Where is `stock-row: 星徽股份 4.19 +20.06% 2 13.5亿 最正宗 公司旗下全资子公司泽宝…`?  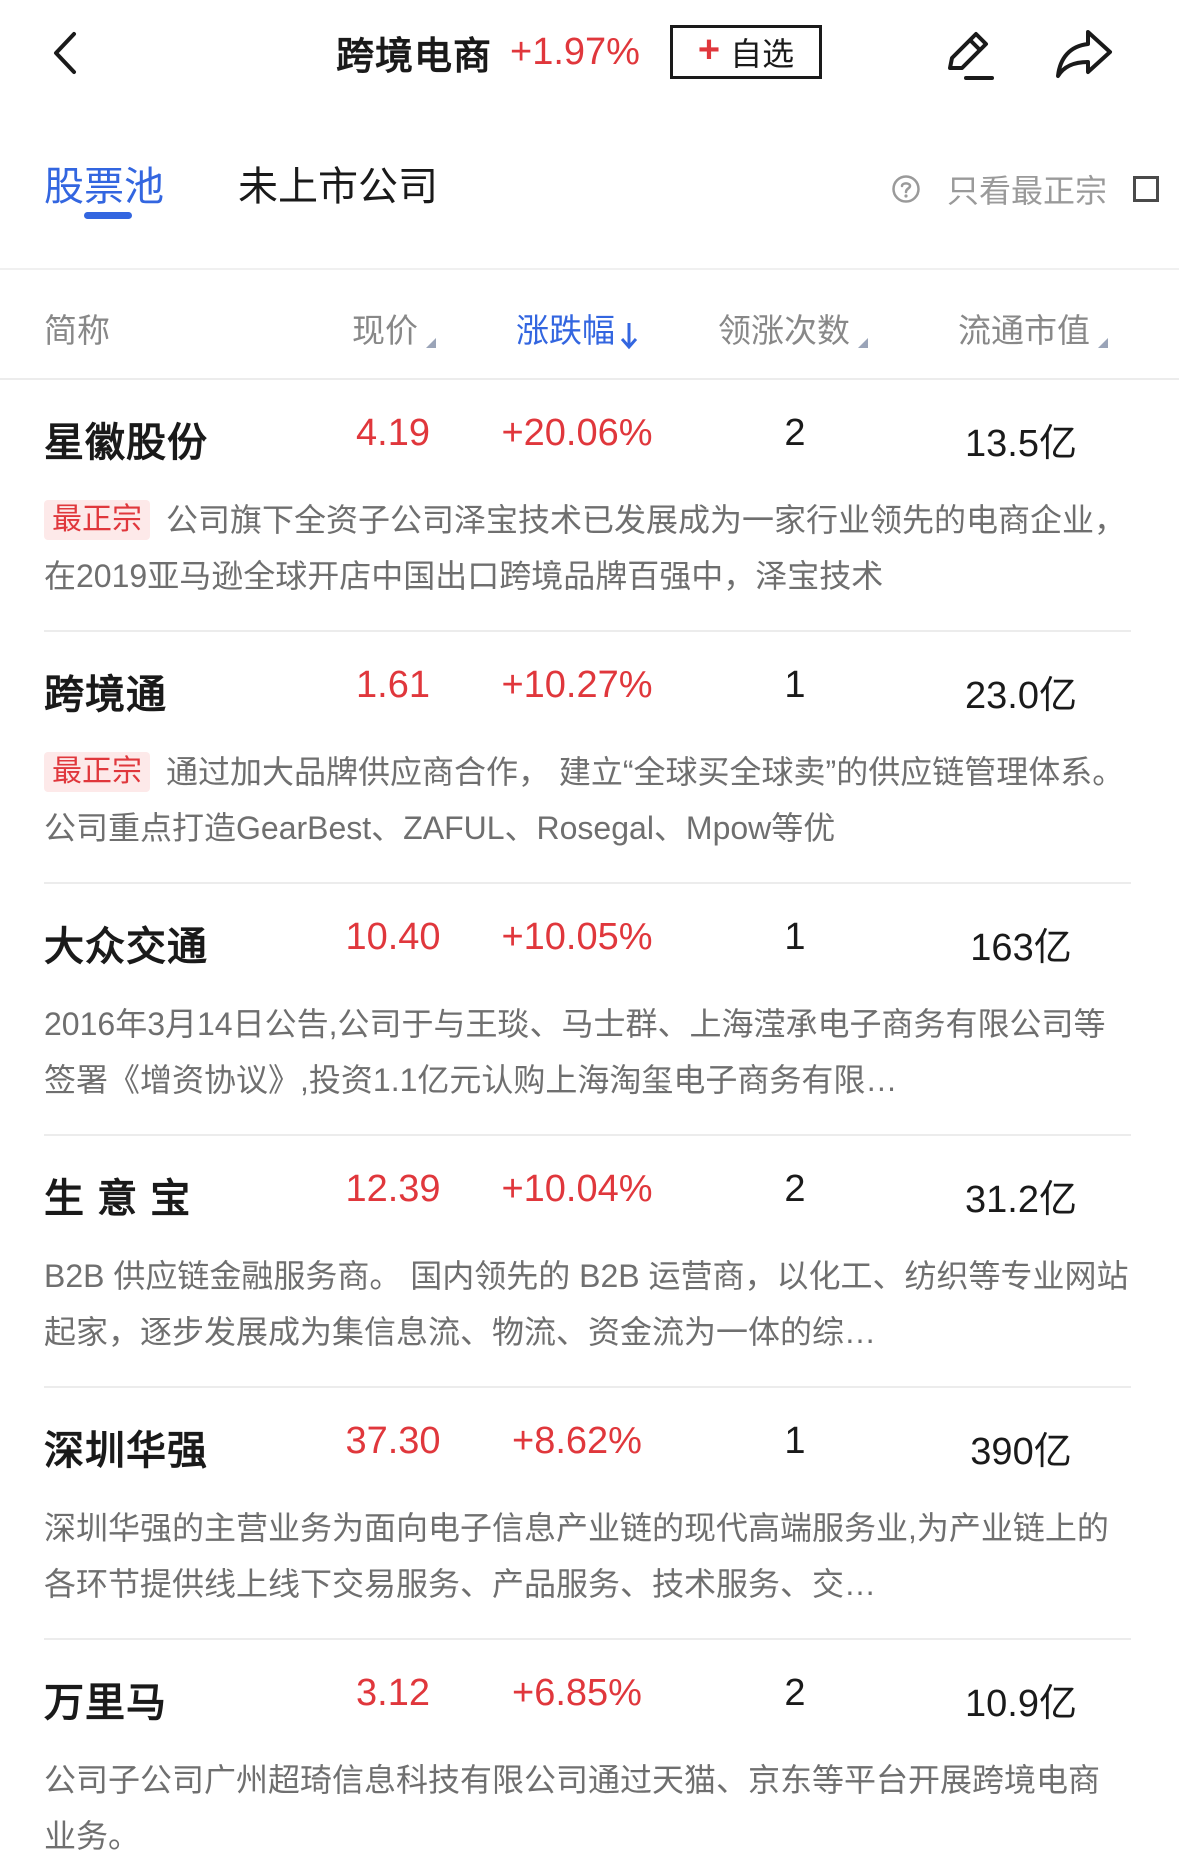
stock-row: 星徽股份 4.19 +20.06% 2 13.5亿 最正宗 公司旗下全资子公司泽宝… is located at coordinates (589, 506).